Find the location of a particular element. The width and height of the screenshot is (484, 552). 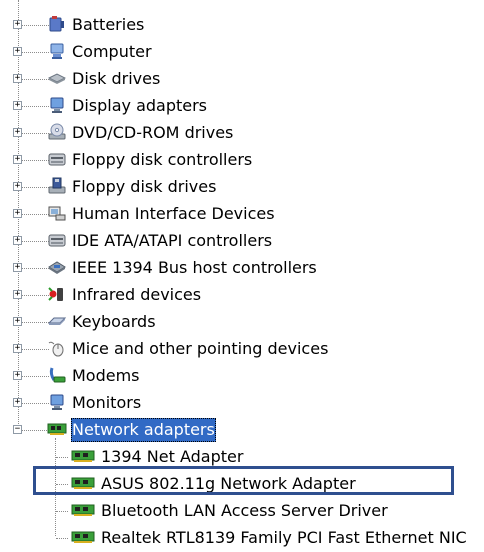

hid-icon is located at coordinates (57, 214).